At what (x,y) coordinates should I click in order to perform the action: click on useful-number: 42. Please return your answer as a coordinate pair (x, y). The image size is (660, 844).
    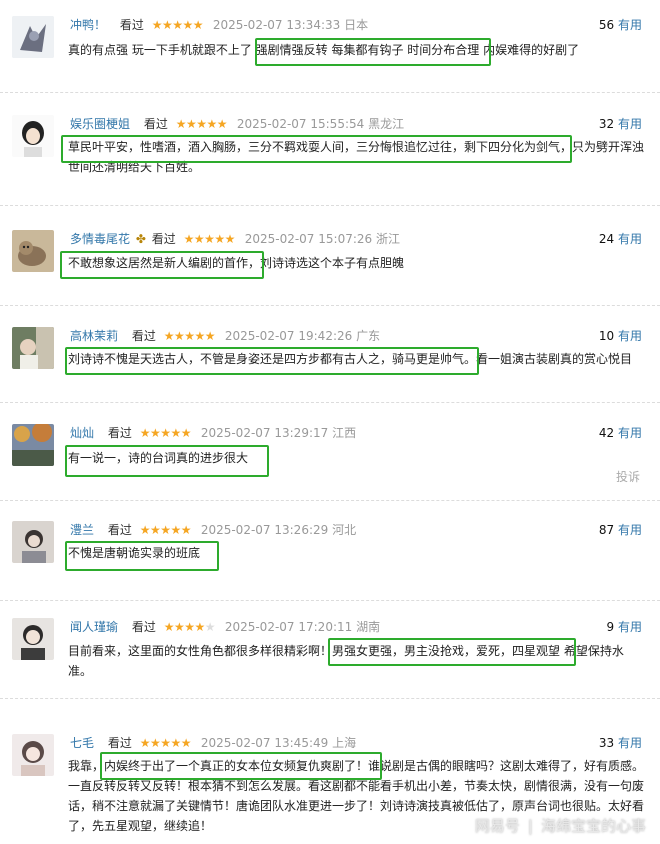
    Looking at the image, I should click on (606, 433).